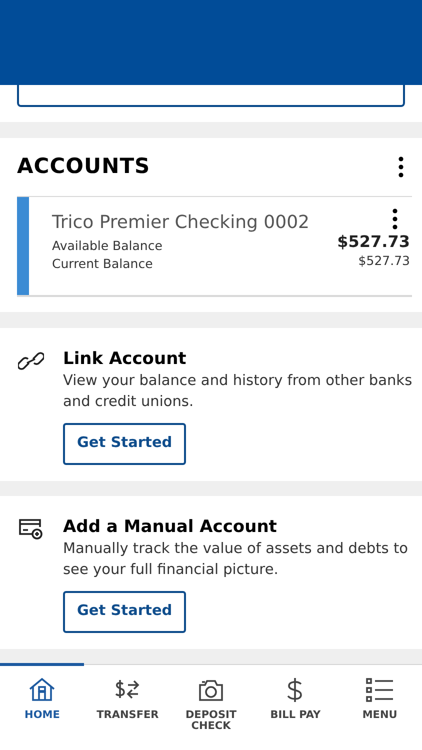 Image resolution: width=422 pixels, height=750 pixels. Describe the element at coordinates (380, 690) in the screenshot. I see `menu-icon` at that location.